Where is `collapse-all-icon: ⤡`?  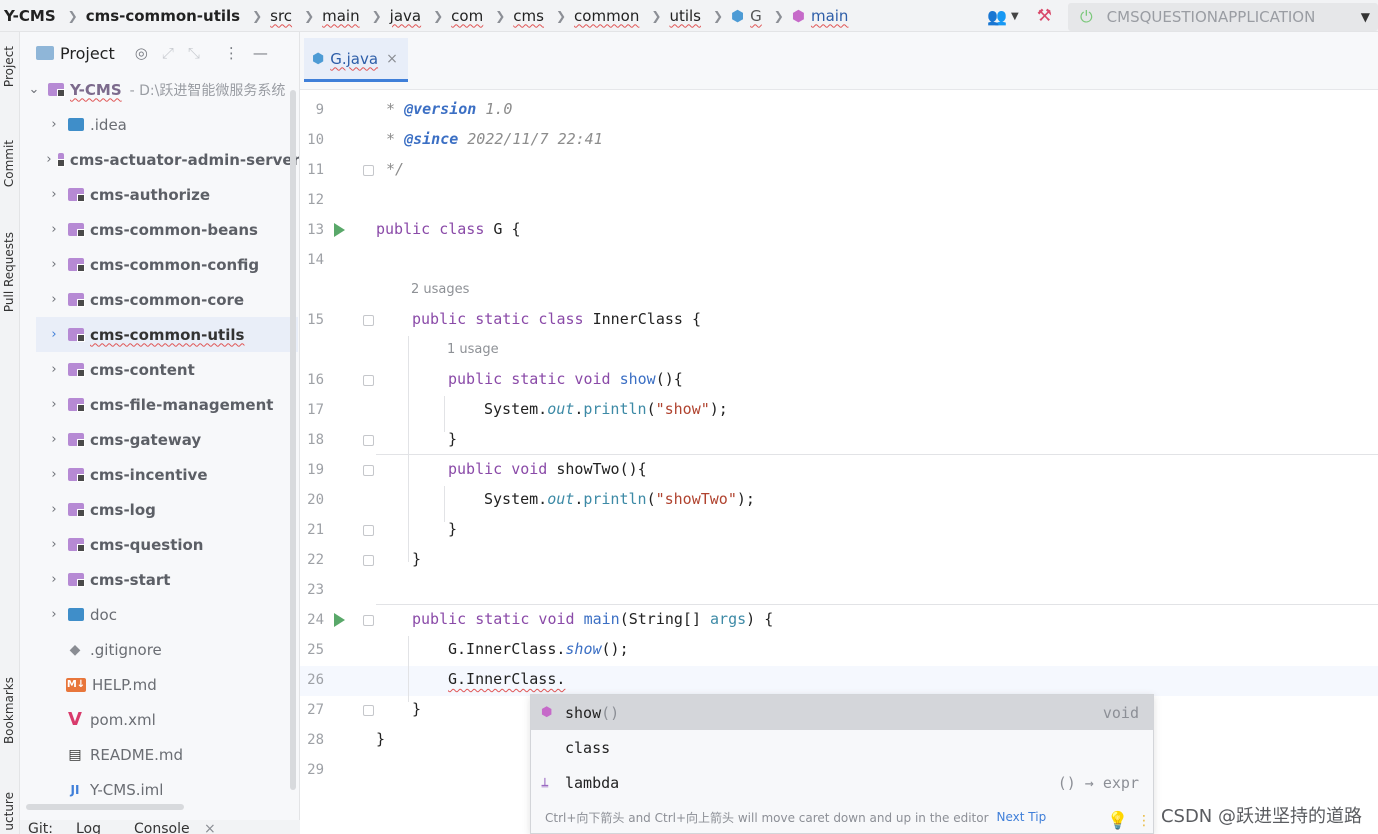
collapse-all-icon: ⤡ is located at coordinates (194, 53).